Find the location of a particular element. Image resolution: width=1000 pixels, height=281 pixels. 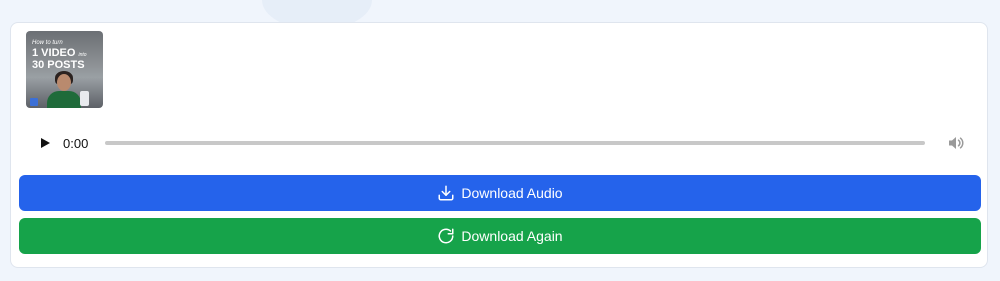

volume-icon is located at coordinates (956, 143).